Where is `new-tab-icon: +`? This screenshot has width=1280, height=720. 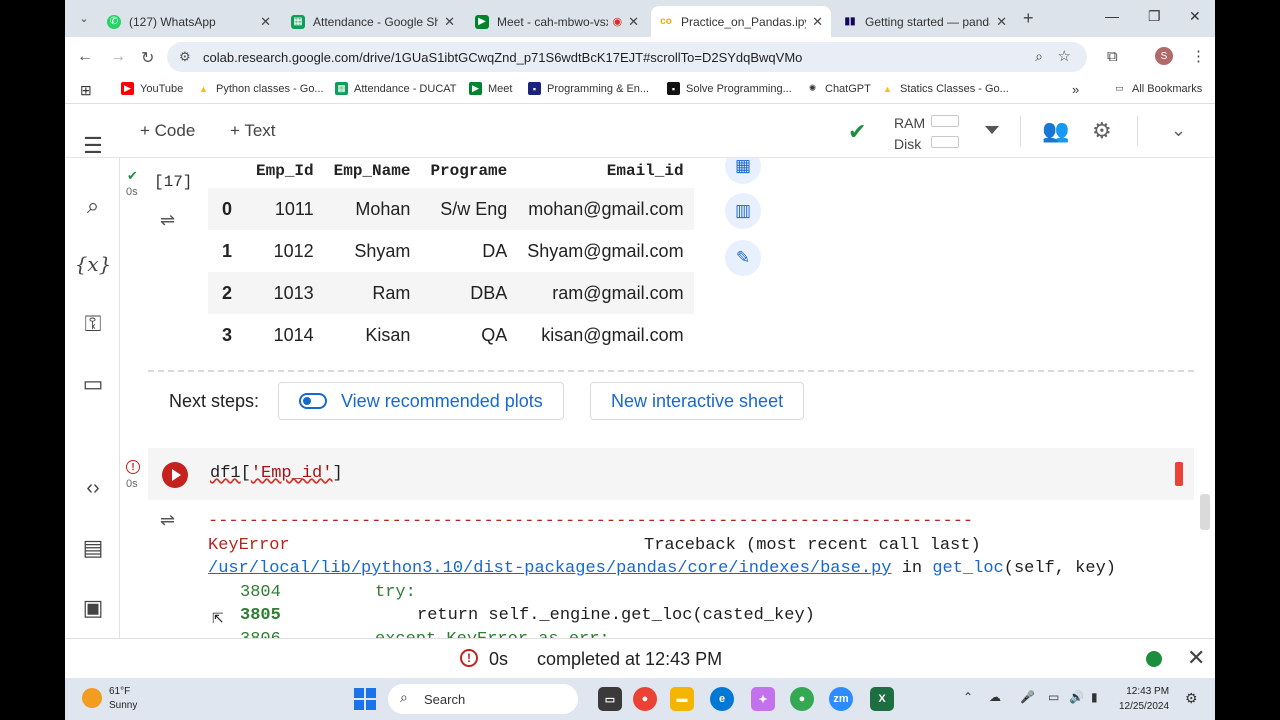 new-tab-icon: + is located at coordinates (1028, 18).